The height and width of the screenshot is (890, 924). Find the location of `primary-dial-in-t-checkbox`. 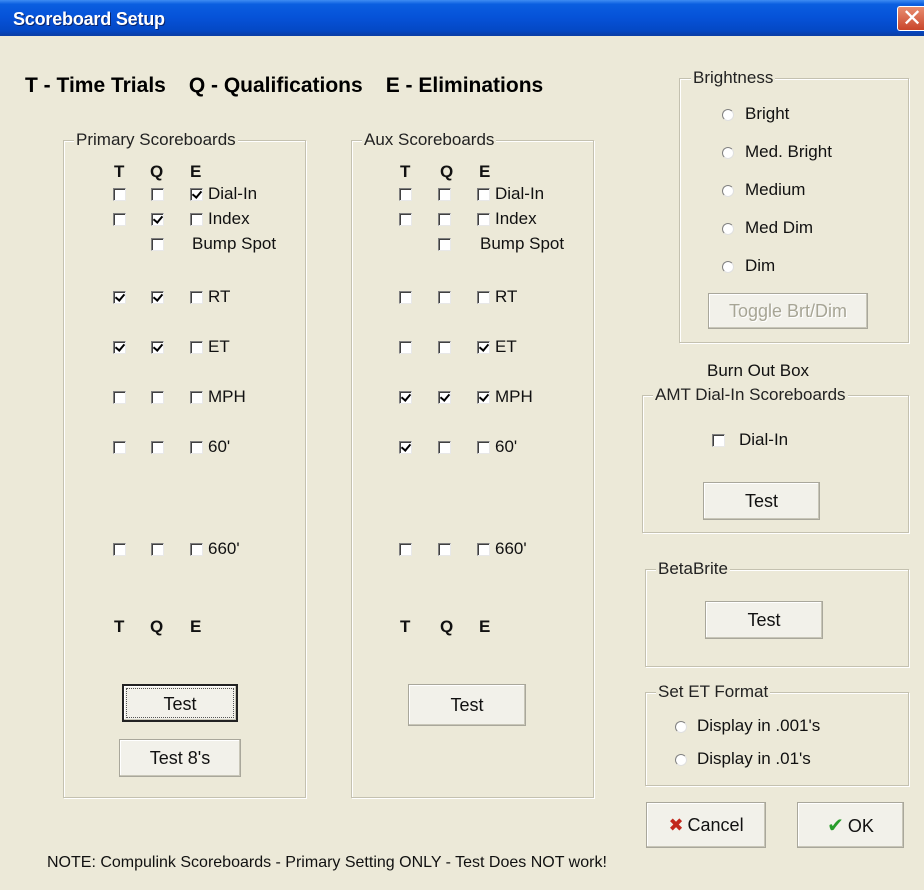

primary-dial-in-t-checkbox is located at coordinates (119, 194).